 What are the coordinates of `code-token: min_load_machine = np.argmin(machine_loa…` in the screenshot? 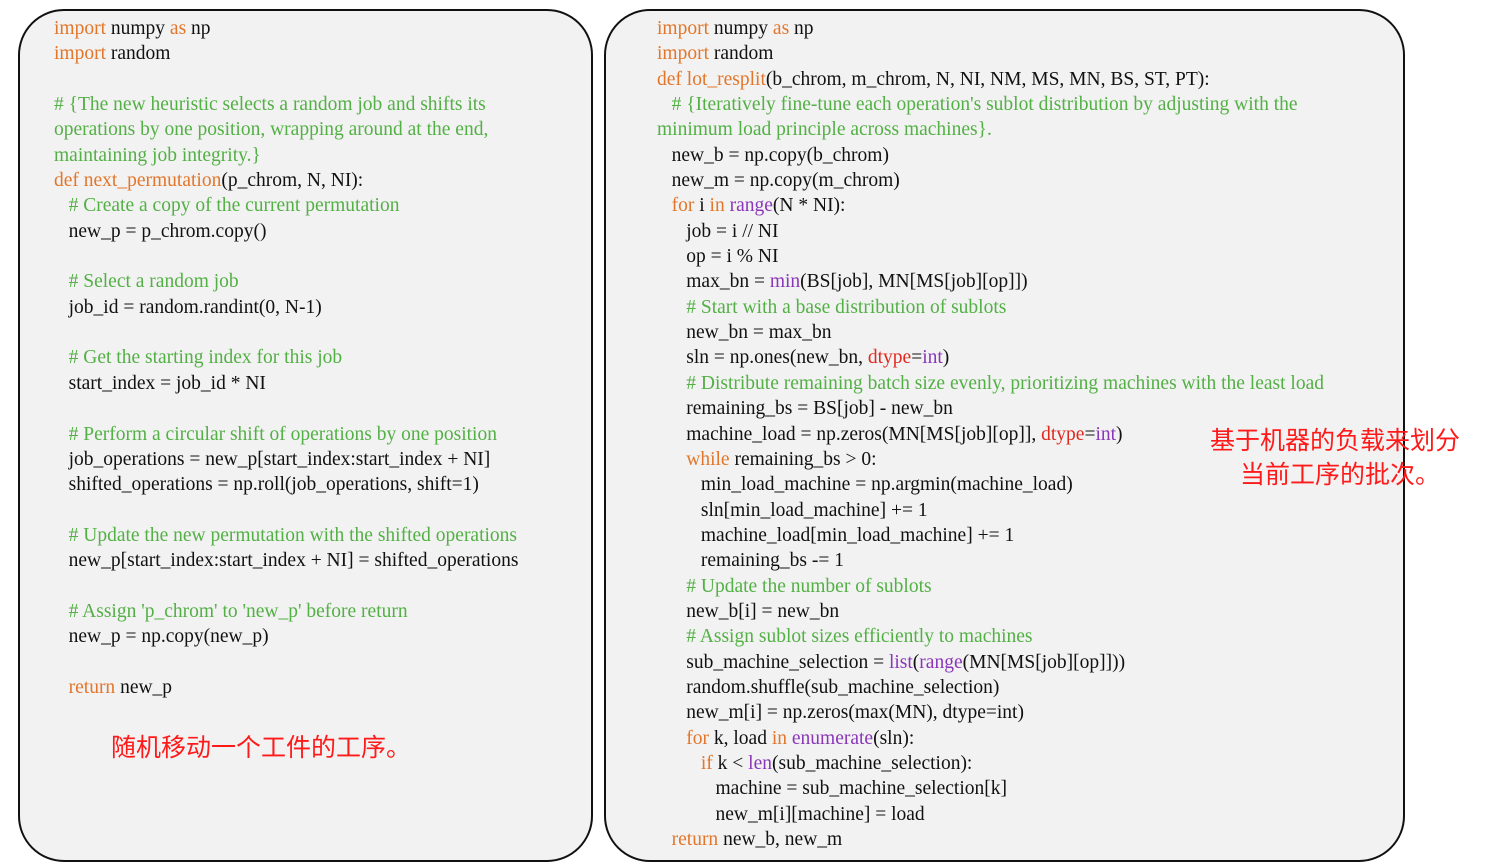 It's located at (865, 485).